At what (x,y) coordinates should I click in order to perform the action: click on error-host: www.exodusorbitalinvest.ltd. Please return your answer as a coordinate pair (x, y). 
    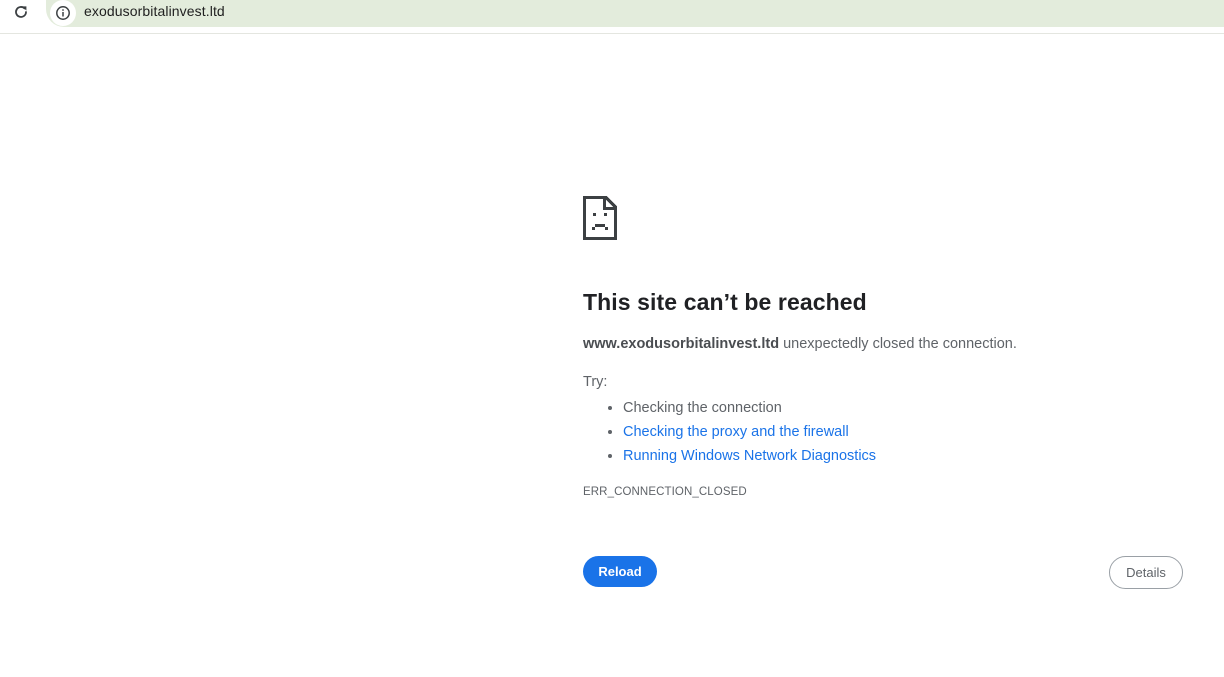
    Looking at the image, I should click on (681, 344).